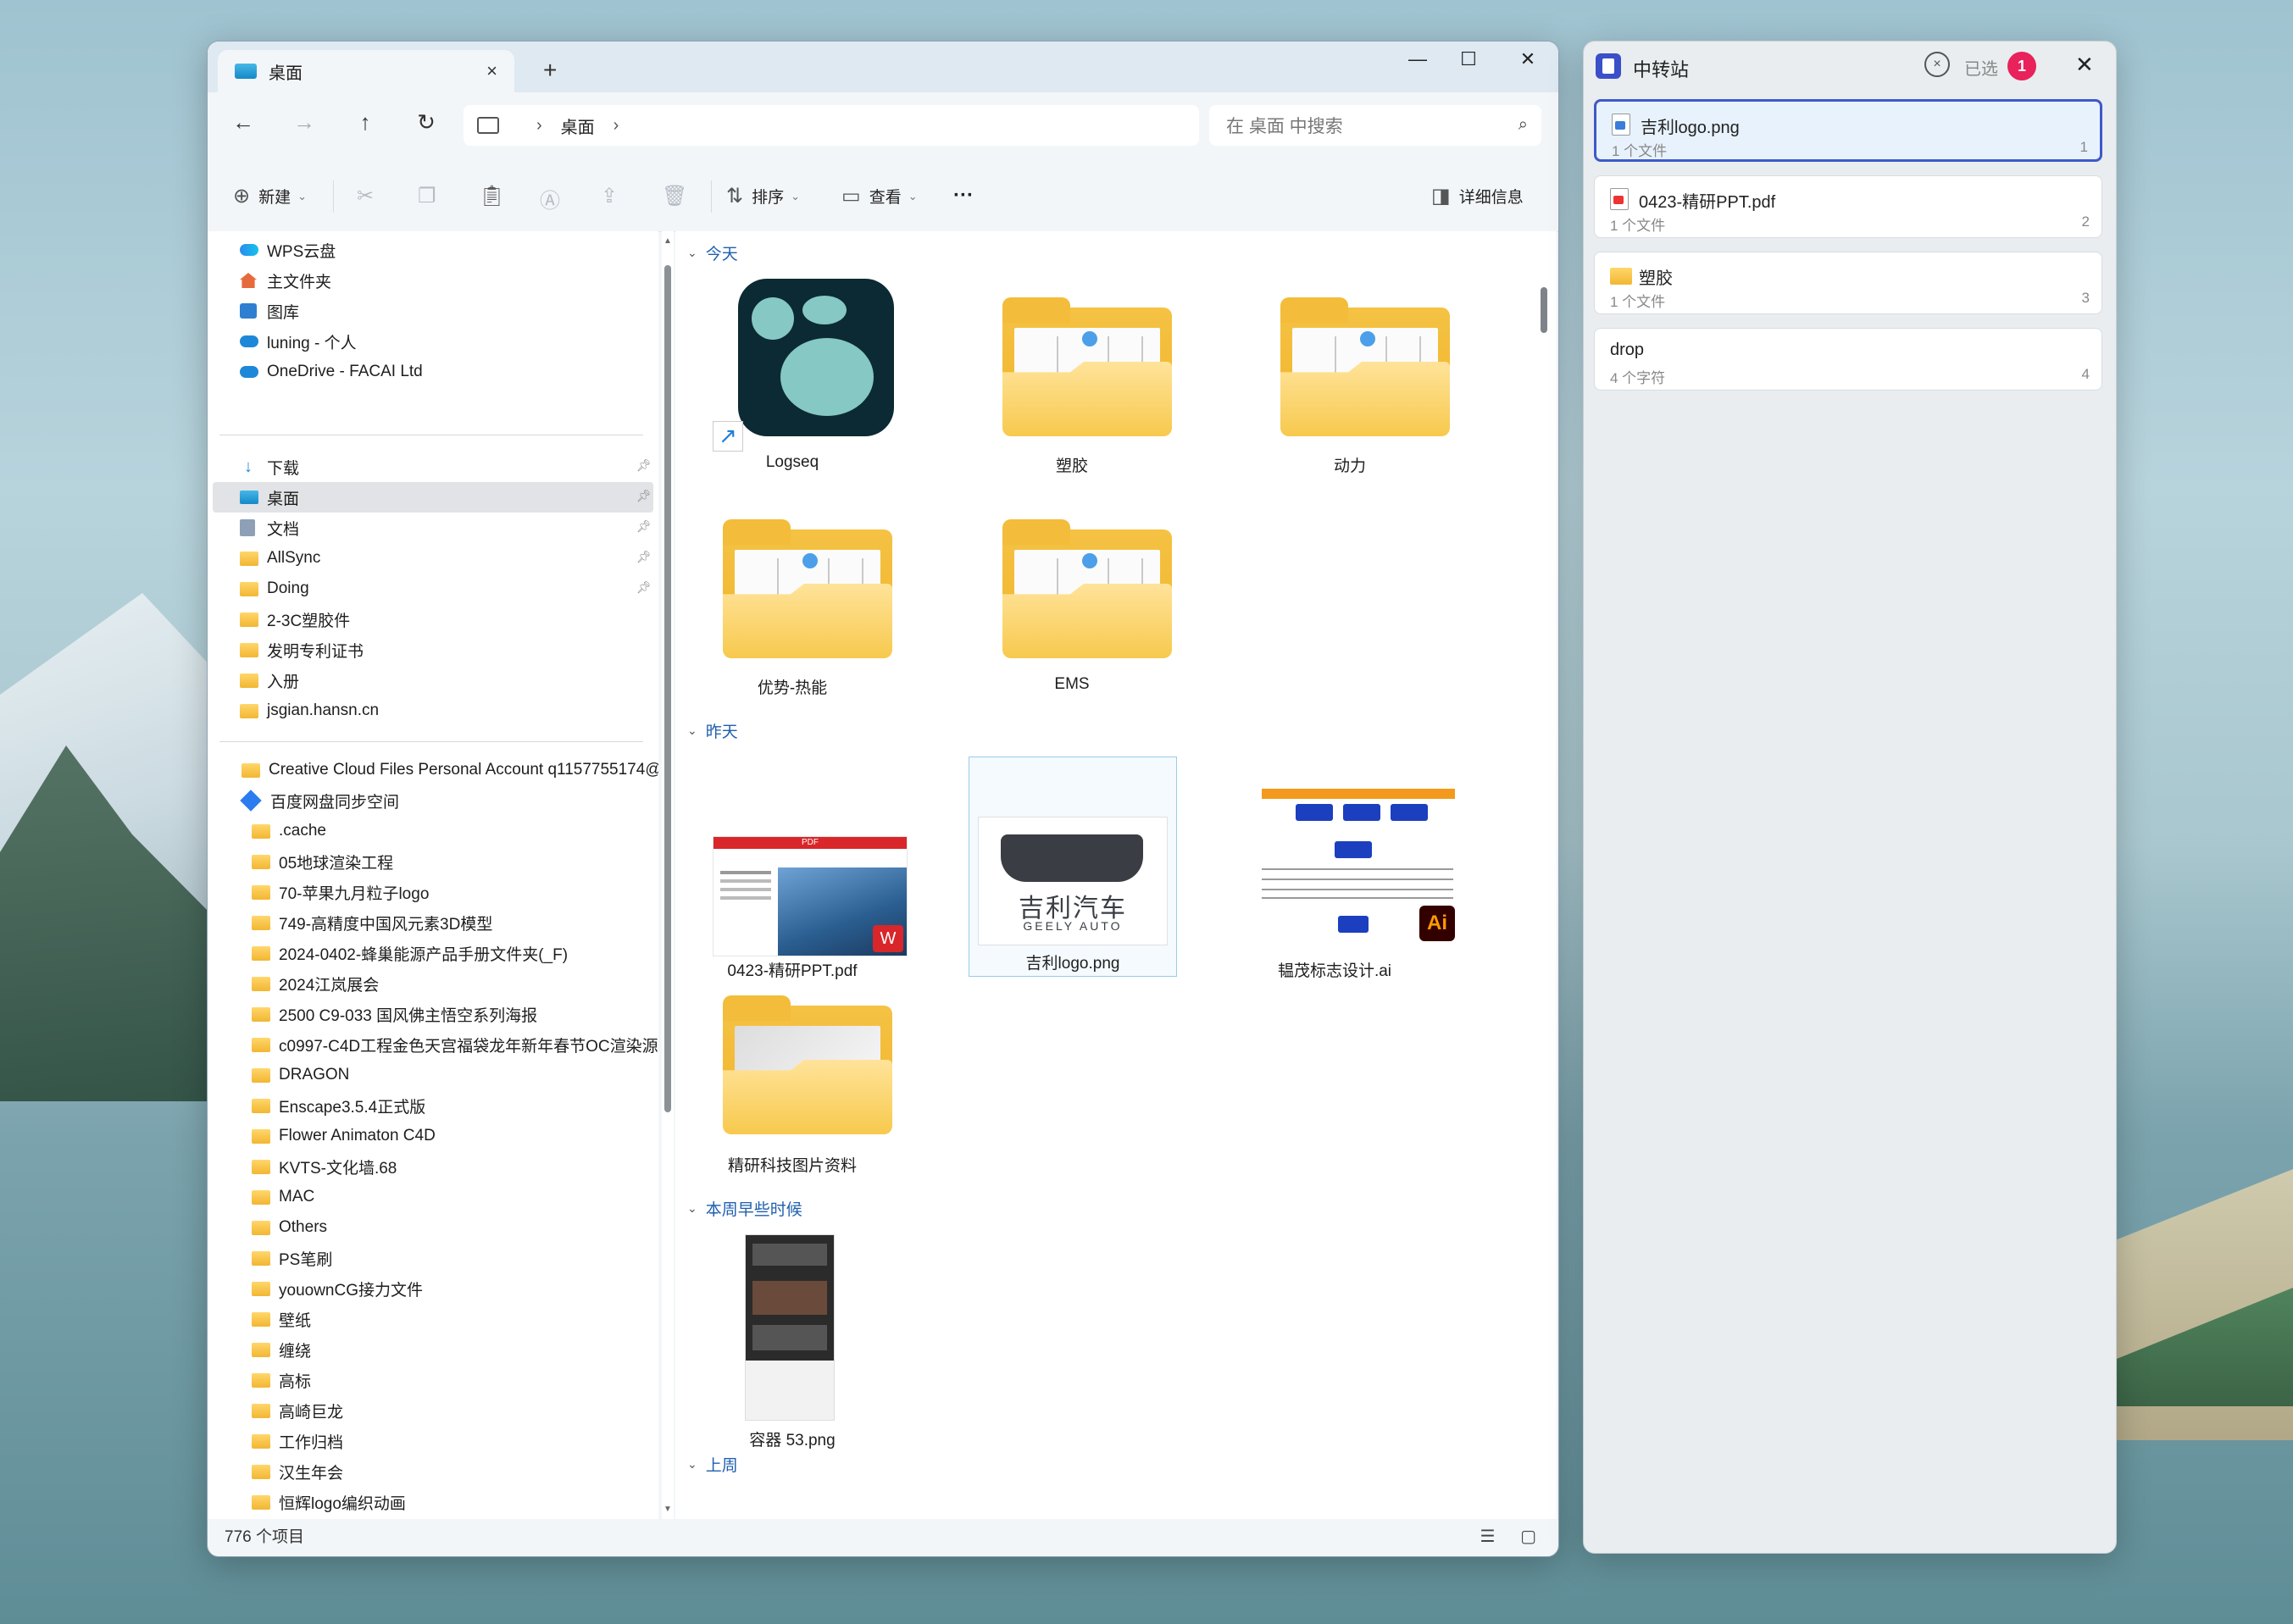  What do you see at coordinates (337, 1289) in the screenshot?
I see `sidebar-item: youownCG接力文件` at bounding box center [337, 1289].